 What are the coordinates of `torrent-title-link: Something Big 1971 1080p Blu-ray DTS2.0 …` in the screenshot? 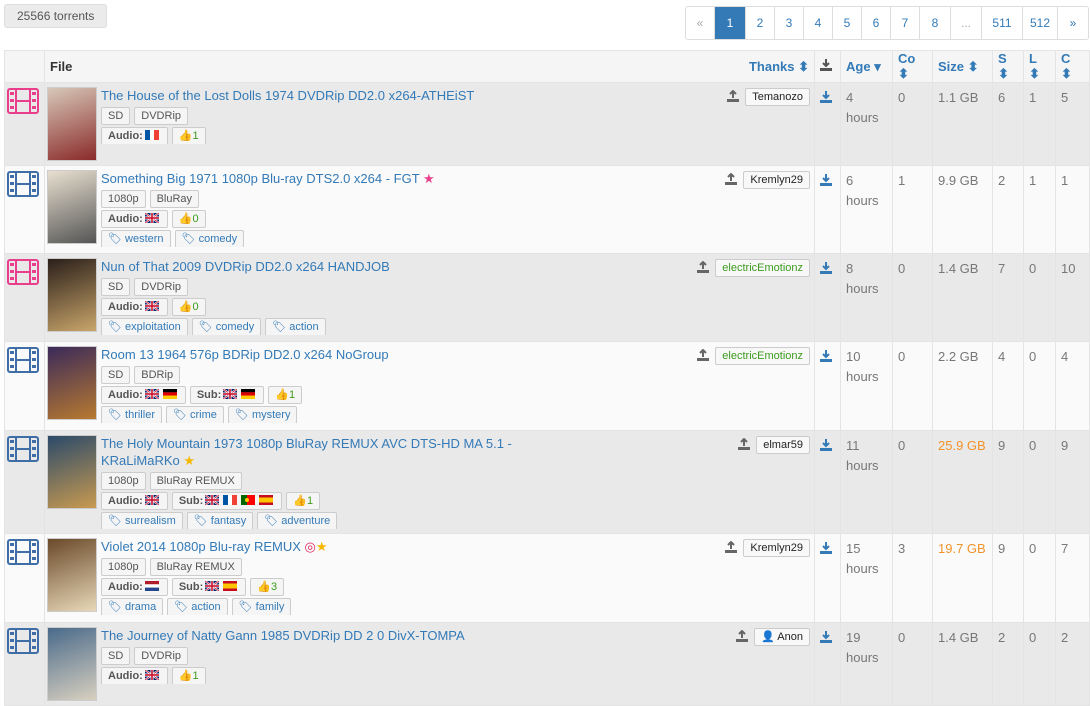 It's located at (260, 178).